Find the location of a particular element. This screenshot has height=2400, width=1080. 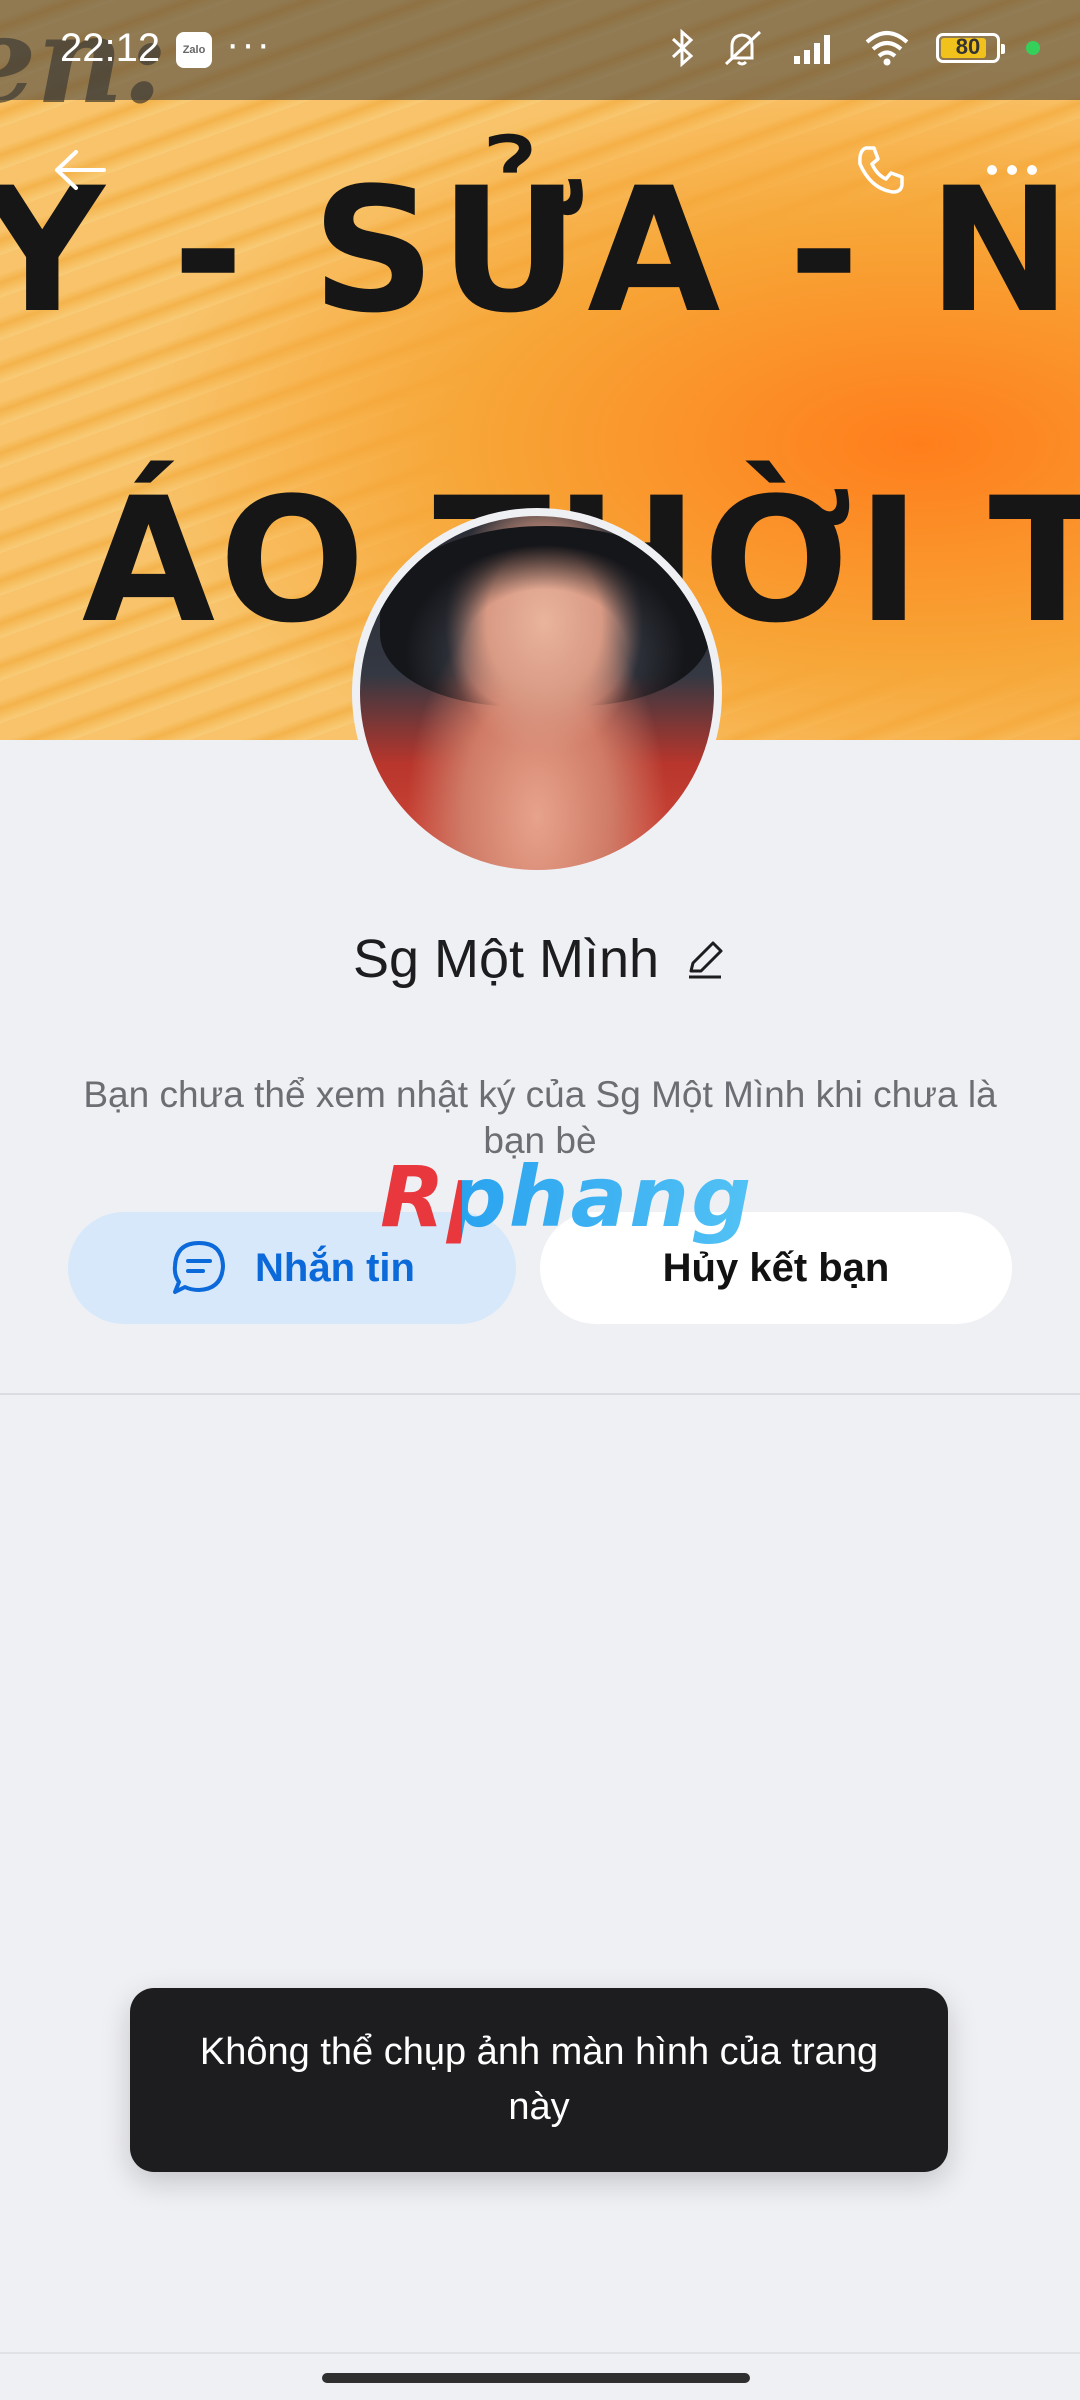

avatar-photo is located at coordinates (545, 616).